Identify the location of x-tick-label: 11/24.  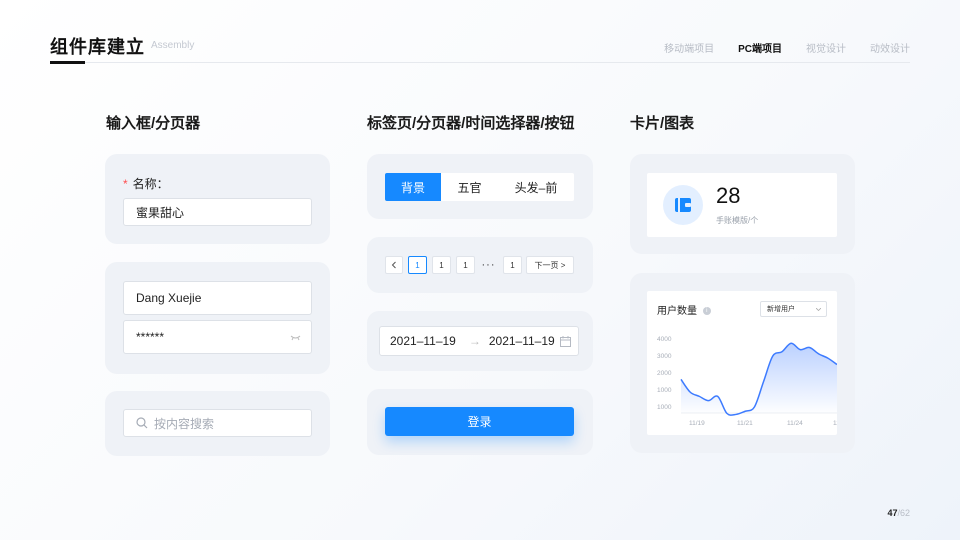
(795, 423).